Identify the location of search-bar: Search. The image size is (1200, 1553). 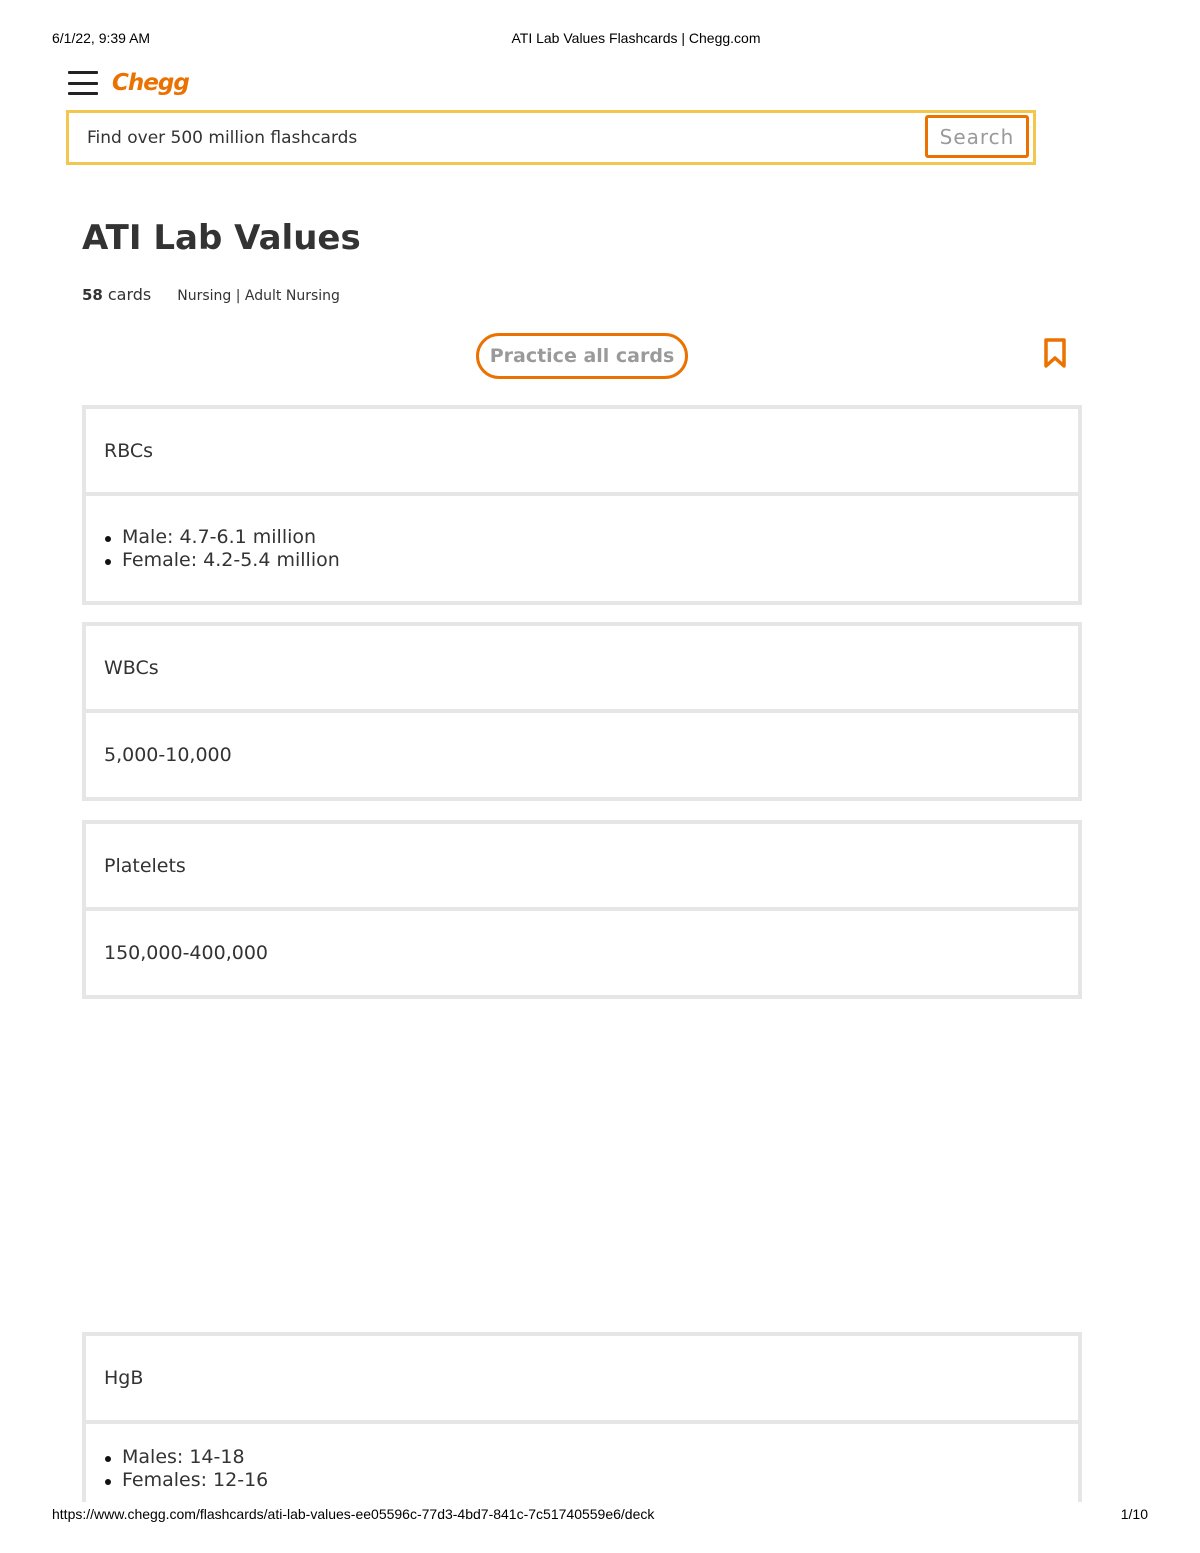
(551, 137).